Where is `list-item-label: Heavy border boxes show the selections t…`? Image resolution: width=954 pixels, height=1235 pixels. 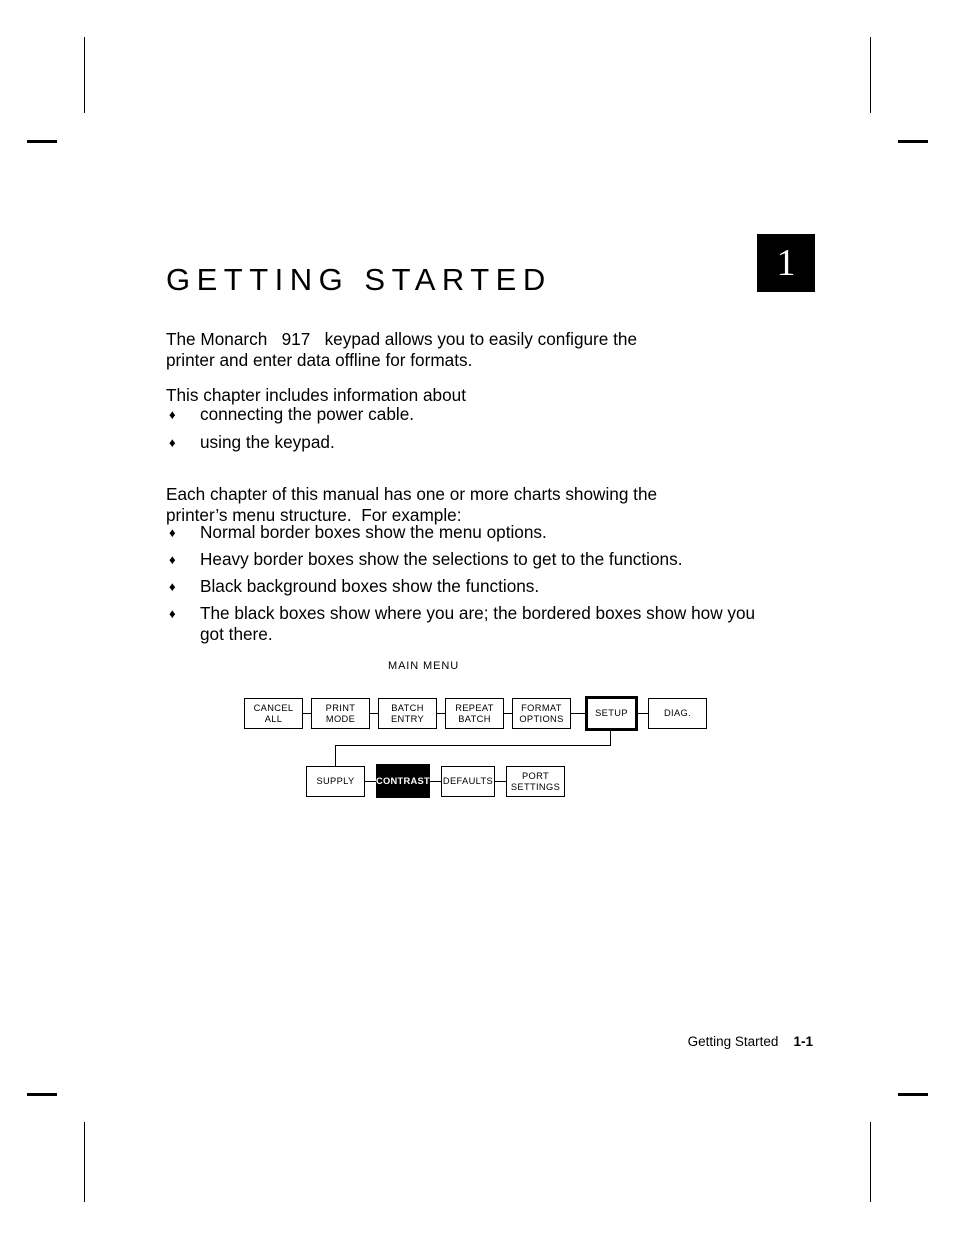 list-item-label: Heavy border boxes show the selections t… is located at coordinates (441, 559).